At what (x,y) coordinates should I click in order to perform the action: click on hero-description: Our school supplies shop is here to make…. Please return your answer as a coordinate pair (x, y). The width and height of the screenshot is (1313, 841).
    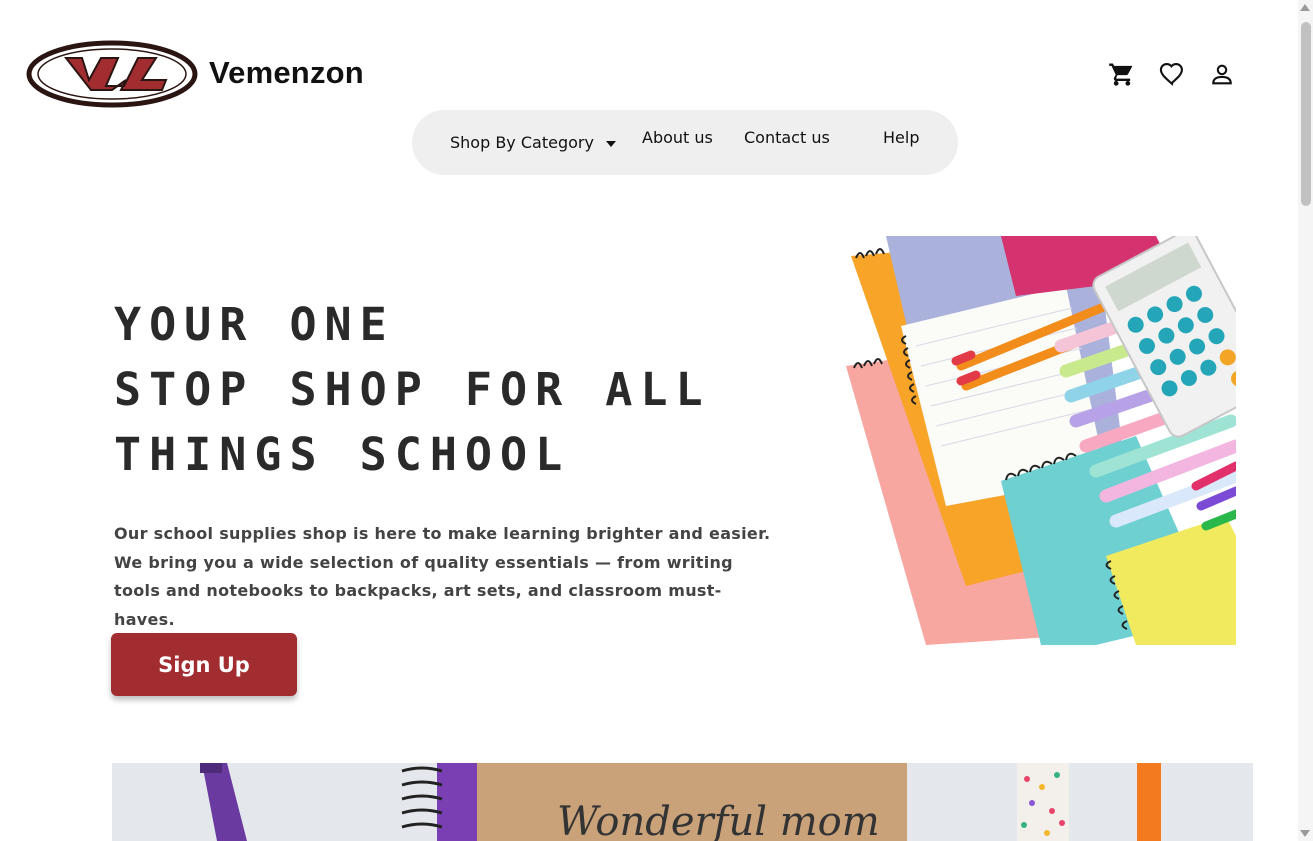
    Looking at the image, I should click on (442, 576).